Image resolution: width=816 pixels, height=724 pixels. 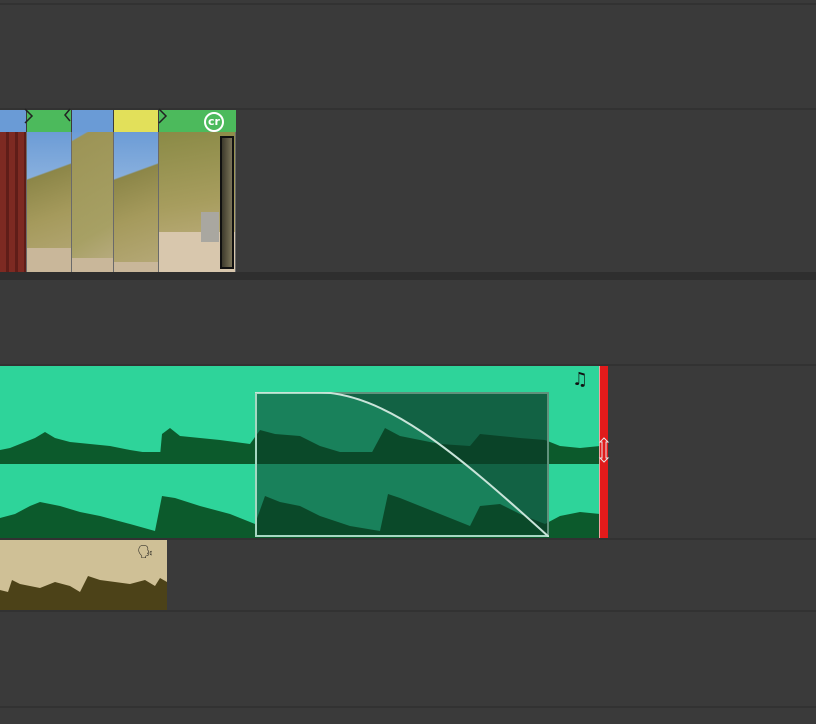 What do you see at coordinates (402, 464) in the screenshot?
I see `fade-curve` at bounding box center [402, 464].